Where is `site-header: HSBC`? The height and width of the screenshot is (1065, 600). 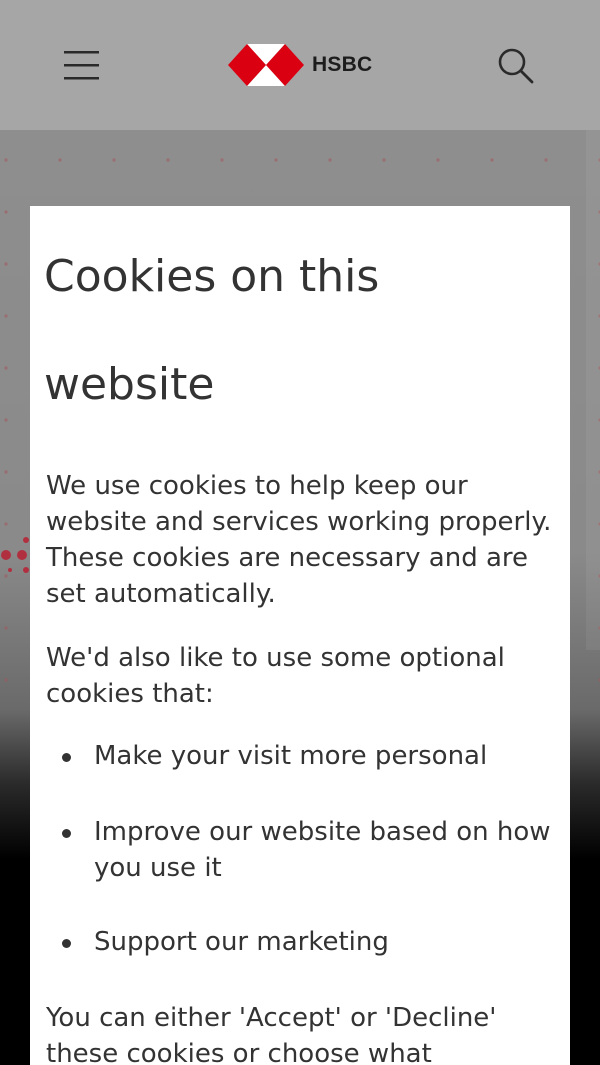 site-header: HSBC is located at coordinates (300, 65).